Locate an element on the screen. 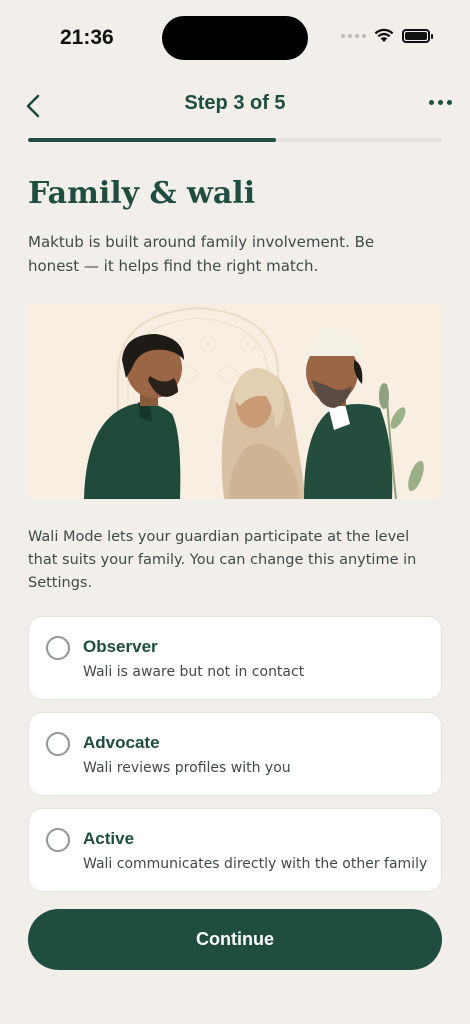 Image resolution: width=470 pixels, height=1024 pixels. option-title: Advocate is located at coordinates (121, 742).